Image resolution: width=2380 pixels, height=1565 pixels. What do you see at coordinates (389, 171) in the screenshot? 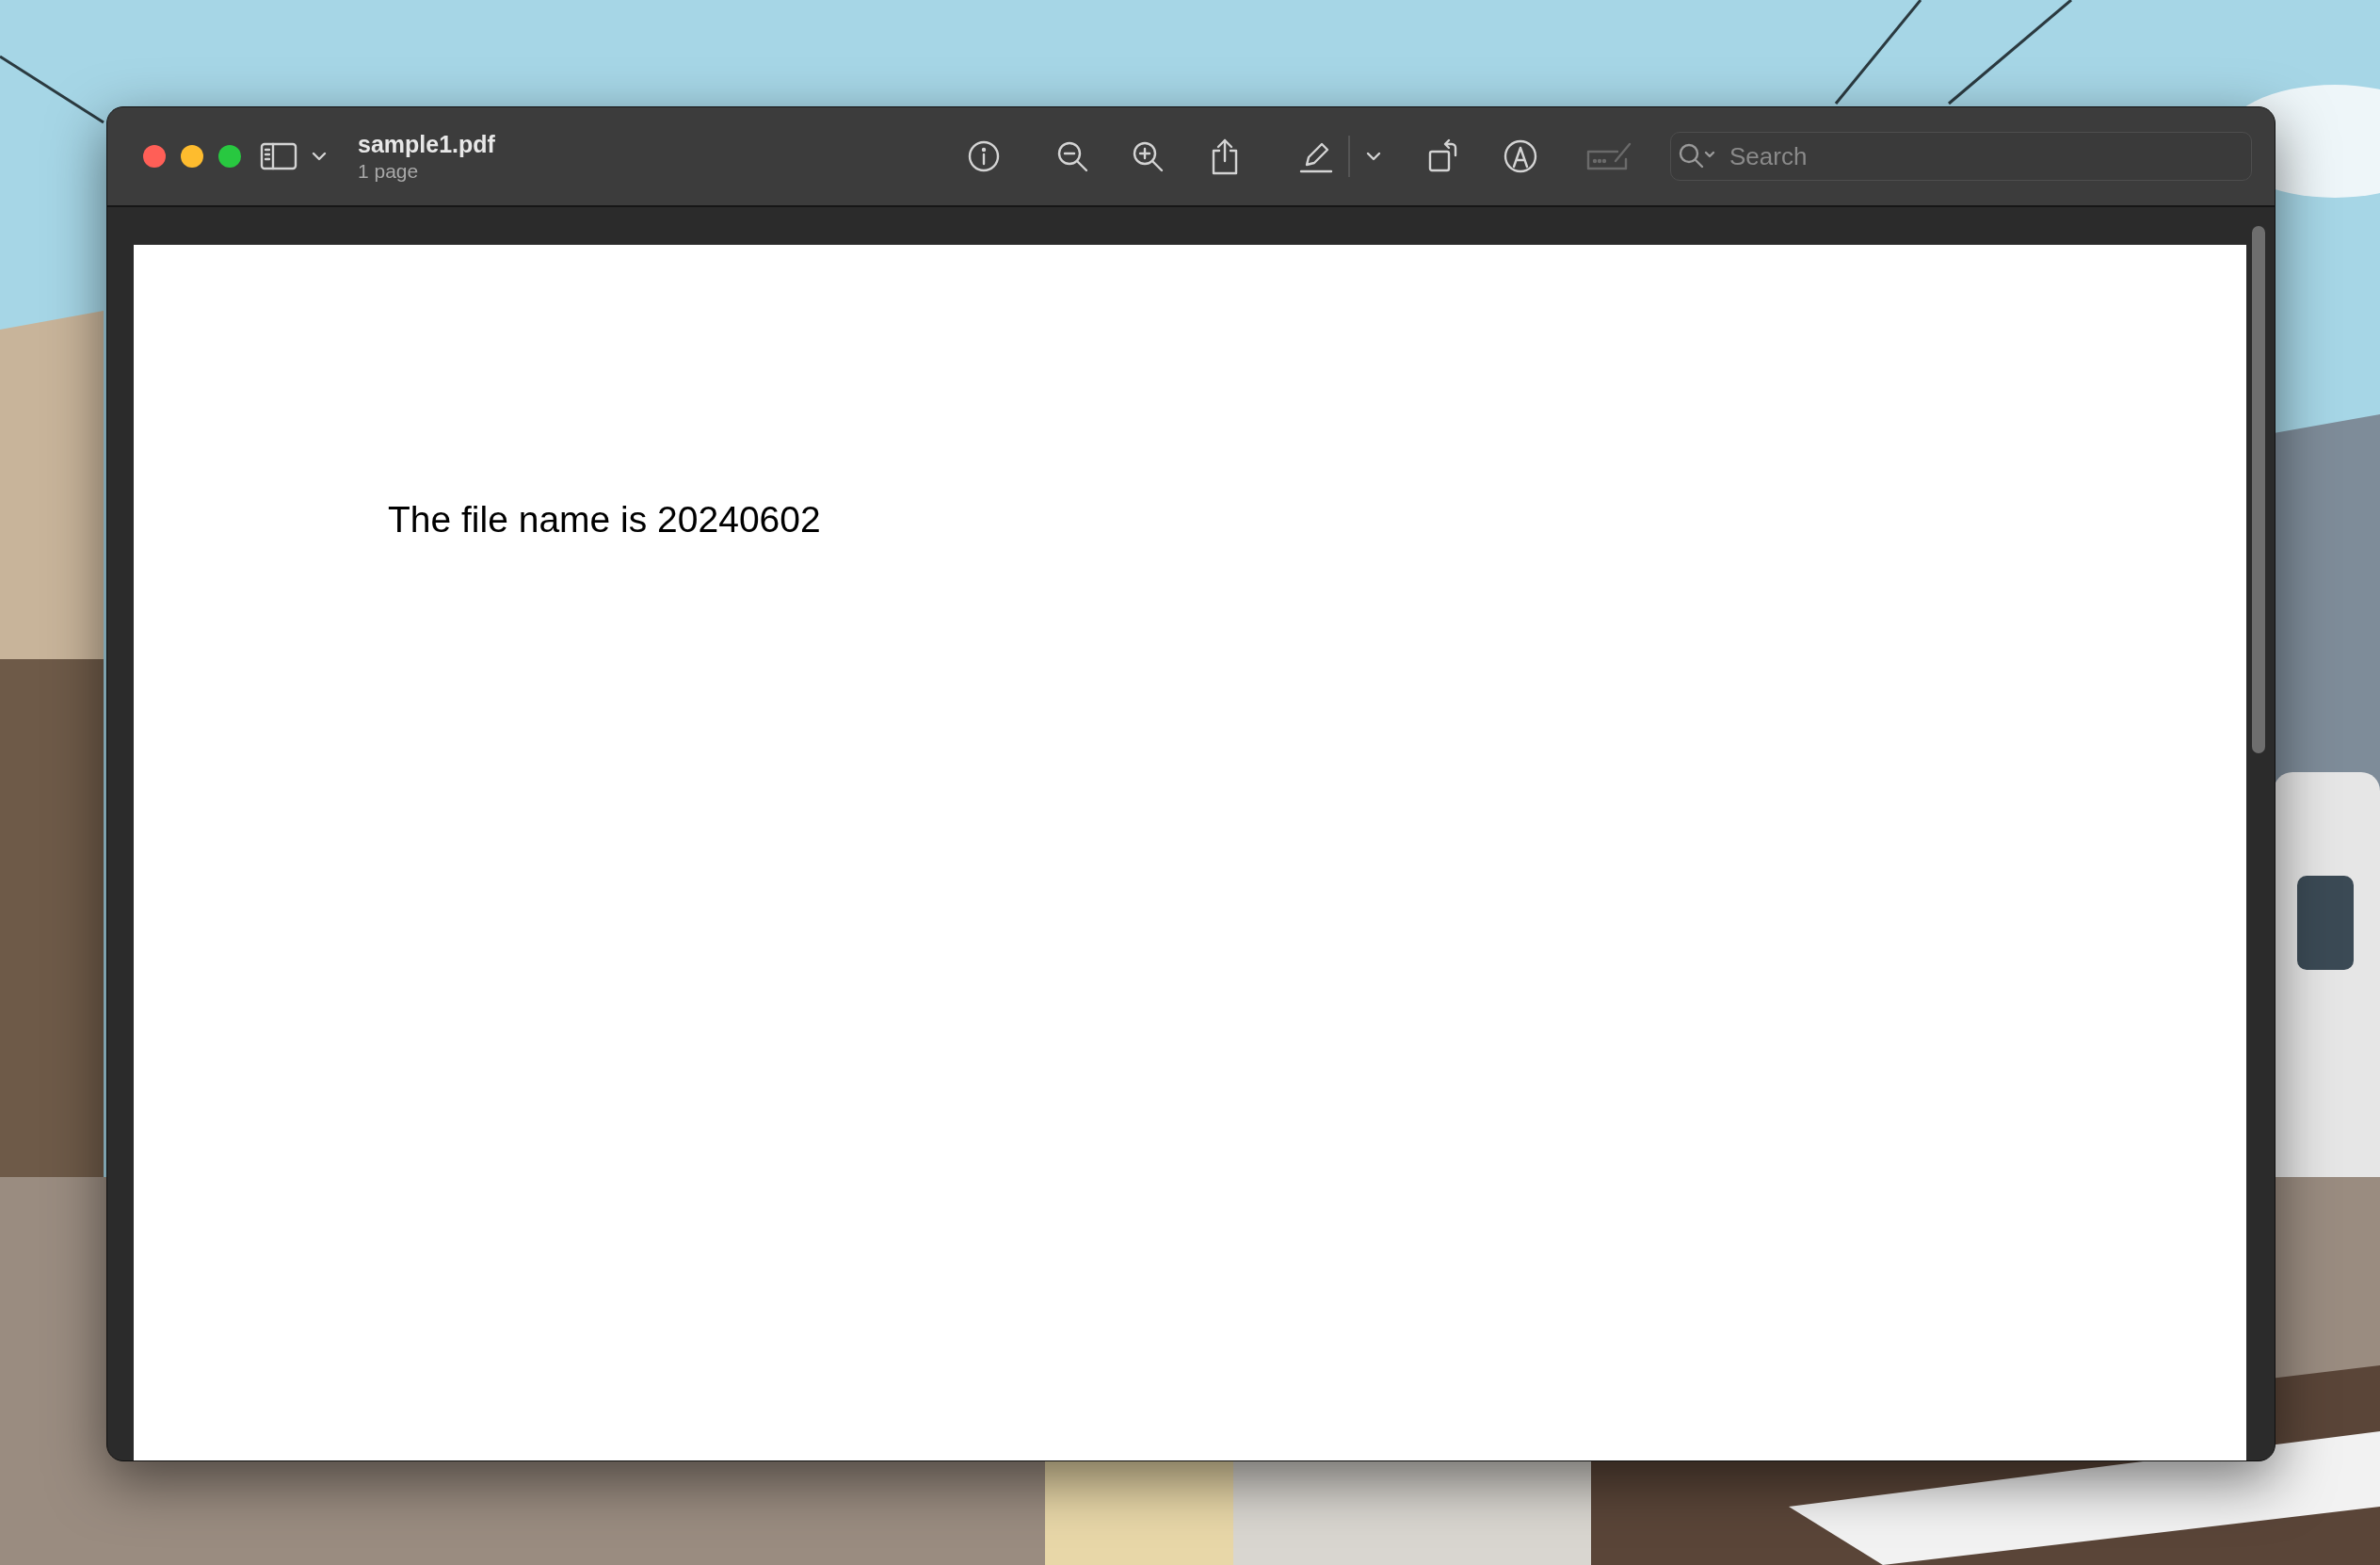
I see `page-count: 1 page` at bounding box center [389, 171].